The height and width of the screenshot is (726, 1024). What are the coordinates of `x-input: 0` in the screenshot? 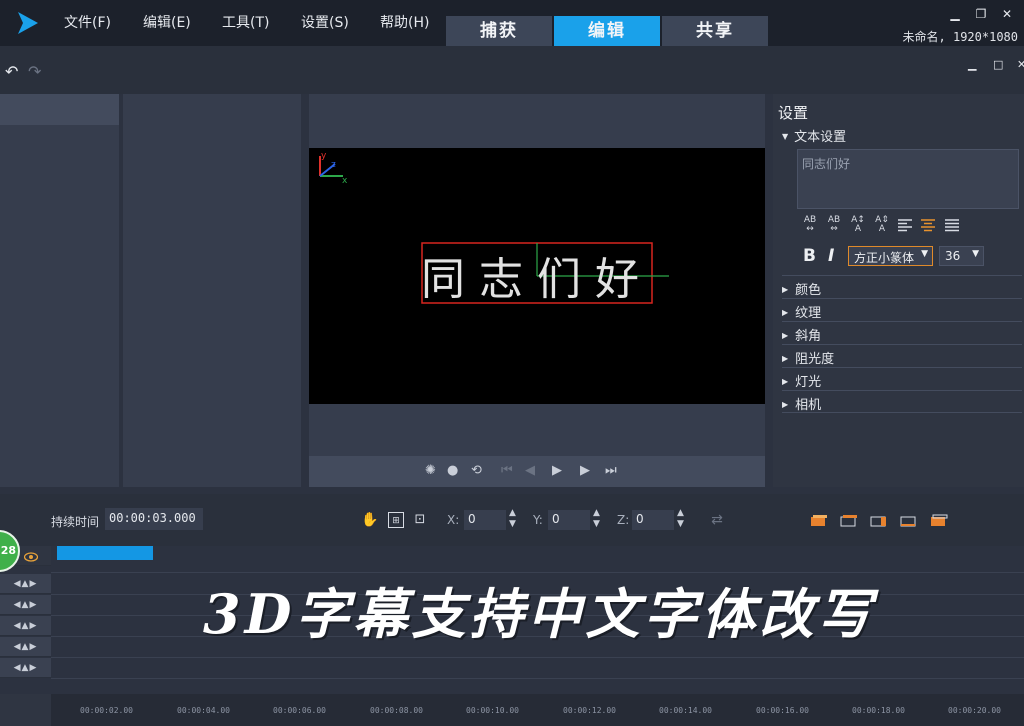 It's located at (485, 520).